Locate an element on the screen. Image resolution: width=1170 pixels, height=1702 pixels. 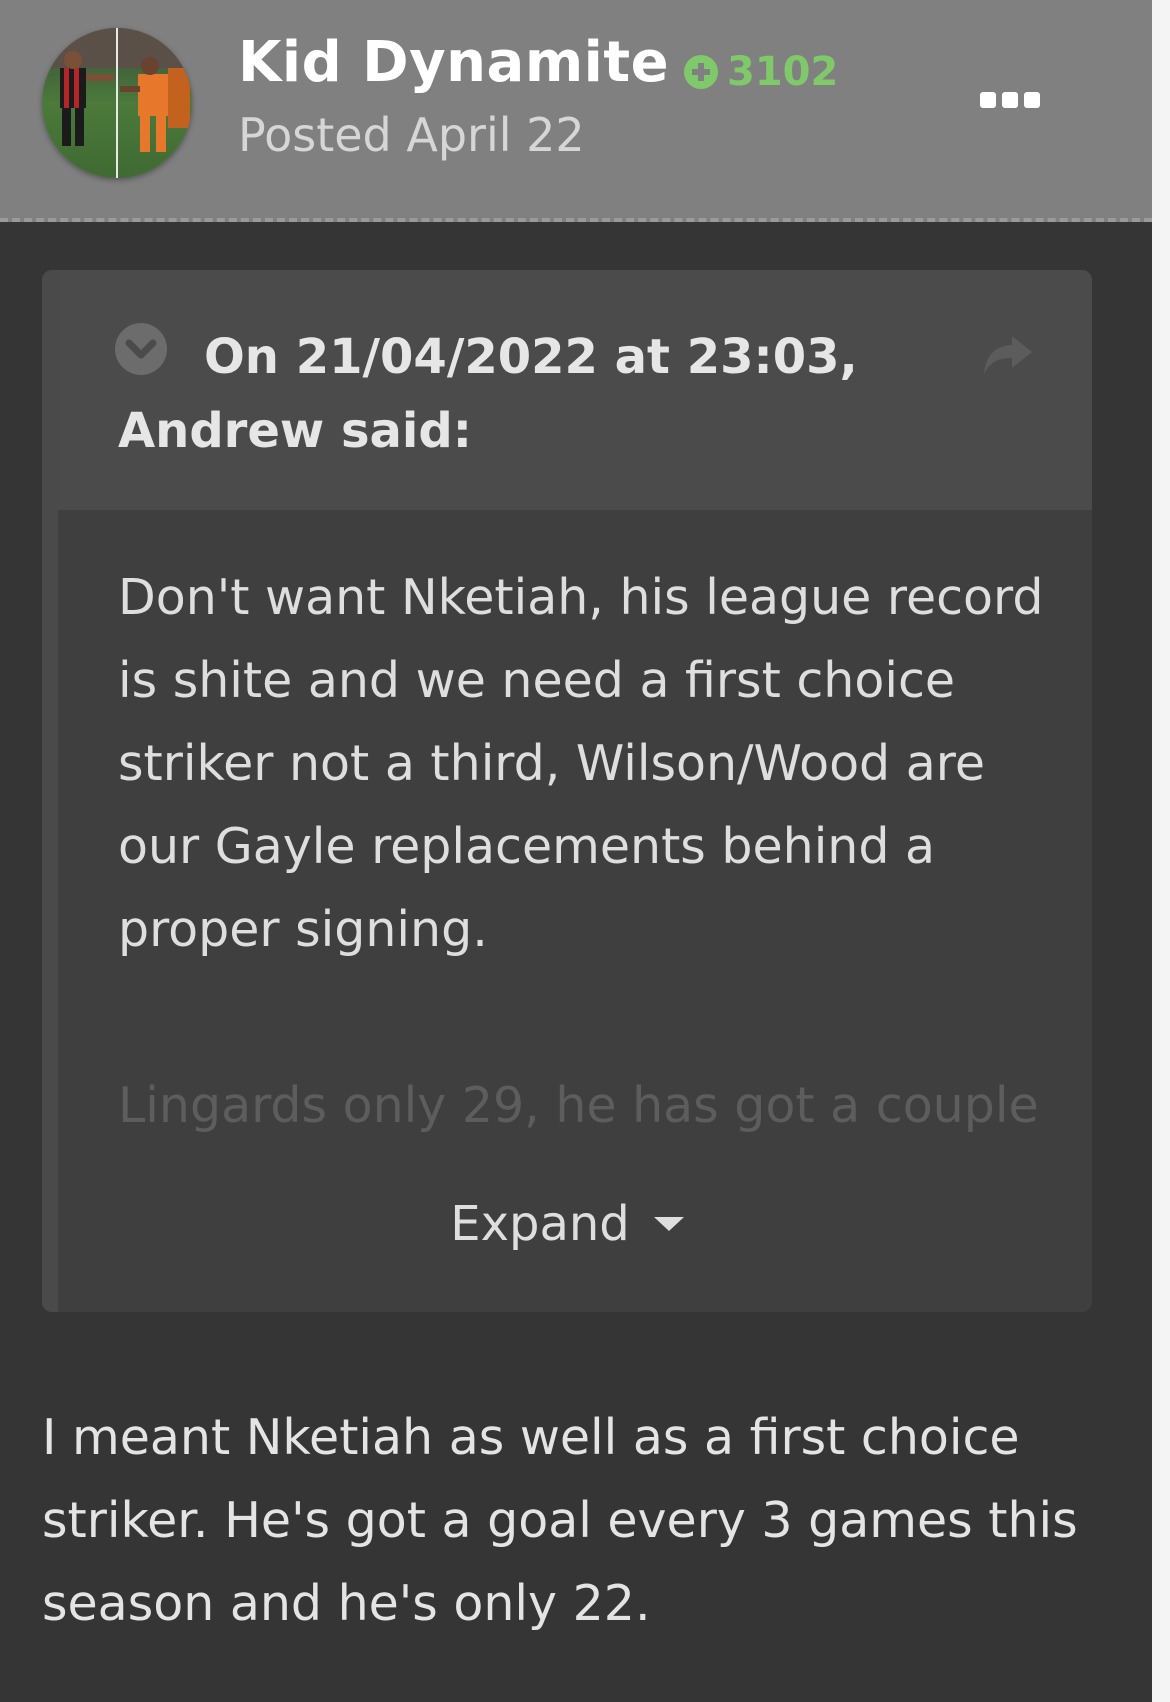
expand-quote-button: Expand is located at coordinates (567, 1224).